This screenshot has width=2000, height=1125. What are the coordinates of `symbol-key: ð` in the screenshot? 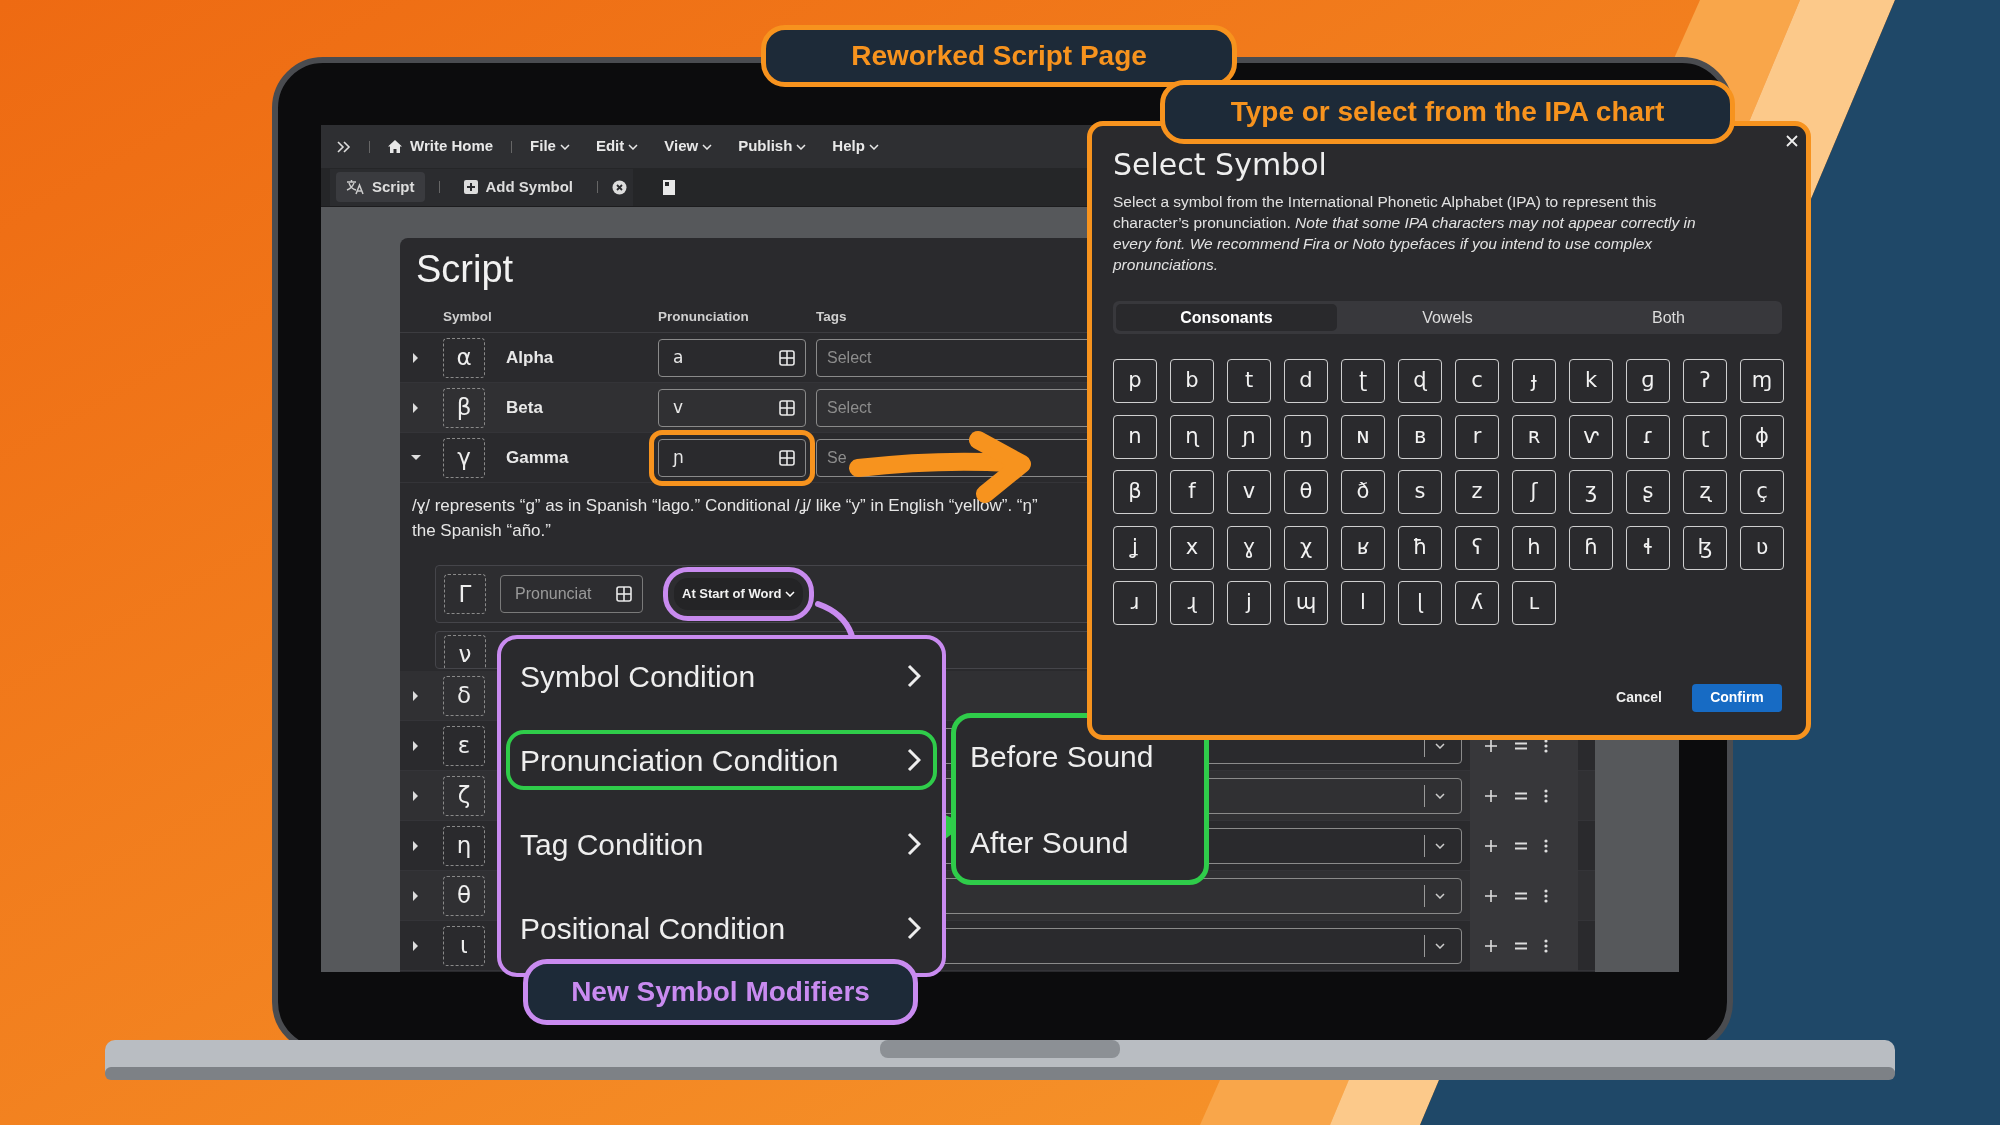 It's located at (1363, 492).